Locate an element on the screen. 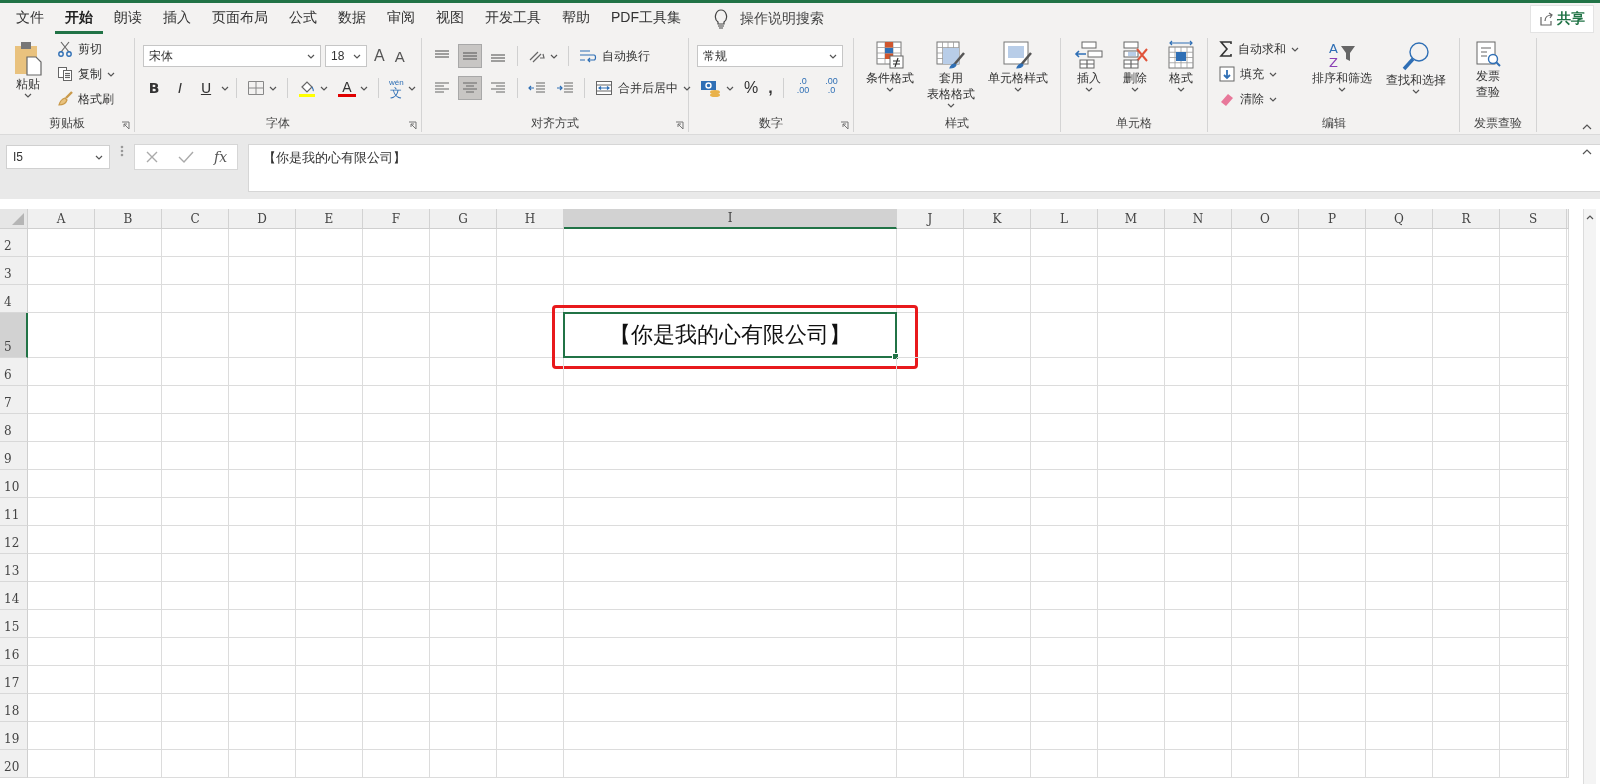 Image resolution: width=1600 pixels, height=784 pixels. decrease-decimal-button: .00 .0 is located at coordinates (831, 88).